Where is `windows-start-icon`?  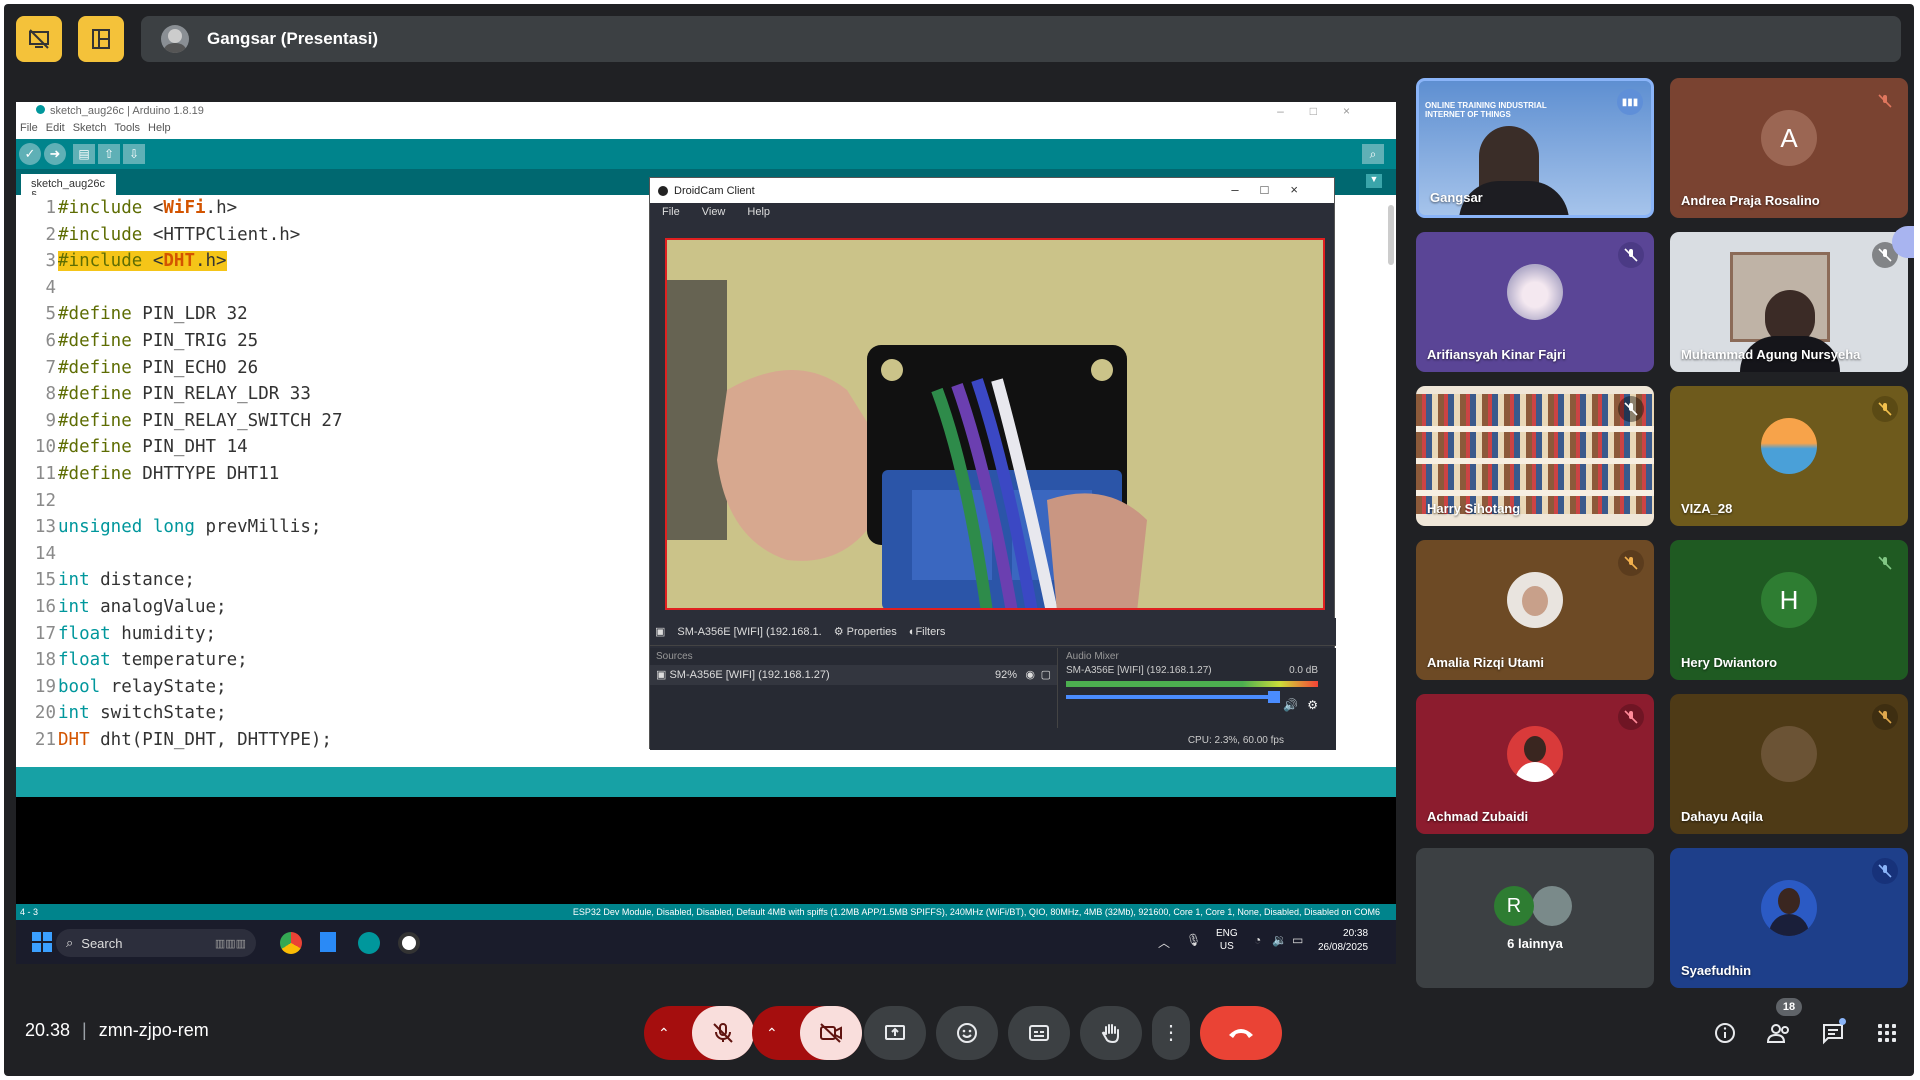
windows-start-icon is located at coordinates (42, 942).